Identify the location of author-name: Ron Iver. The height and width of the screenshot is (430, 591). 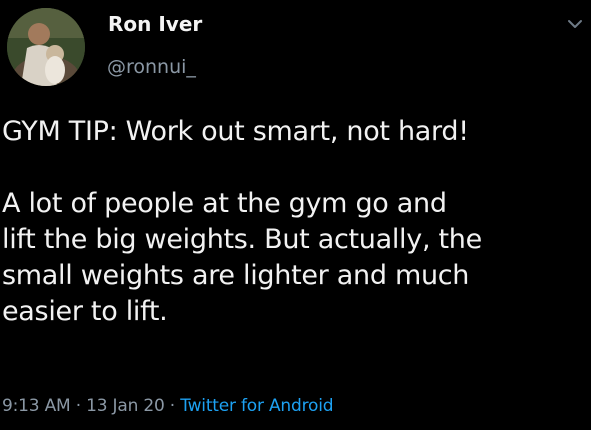
(155, 24).